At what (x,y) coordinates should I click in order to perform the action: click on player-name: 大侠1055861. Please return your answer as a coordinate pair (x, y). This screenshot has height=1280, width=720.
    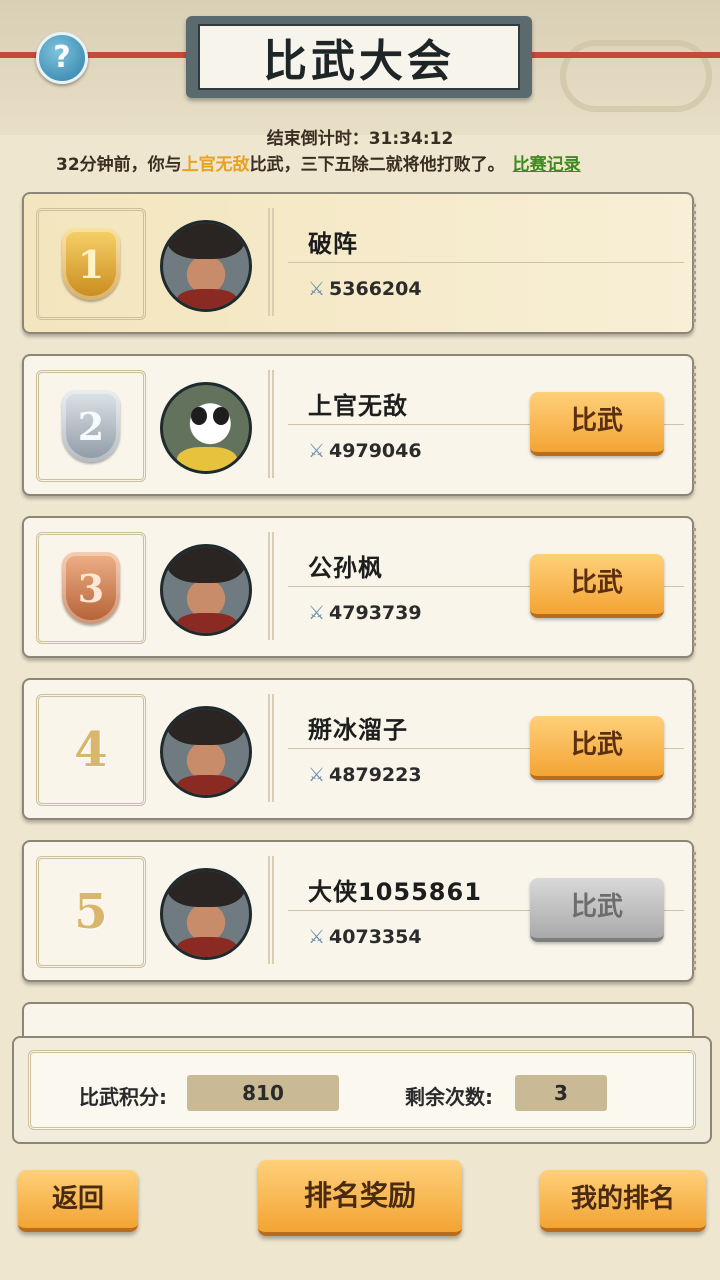
    Looking at the image, I should click on (395, 892).